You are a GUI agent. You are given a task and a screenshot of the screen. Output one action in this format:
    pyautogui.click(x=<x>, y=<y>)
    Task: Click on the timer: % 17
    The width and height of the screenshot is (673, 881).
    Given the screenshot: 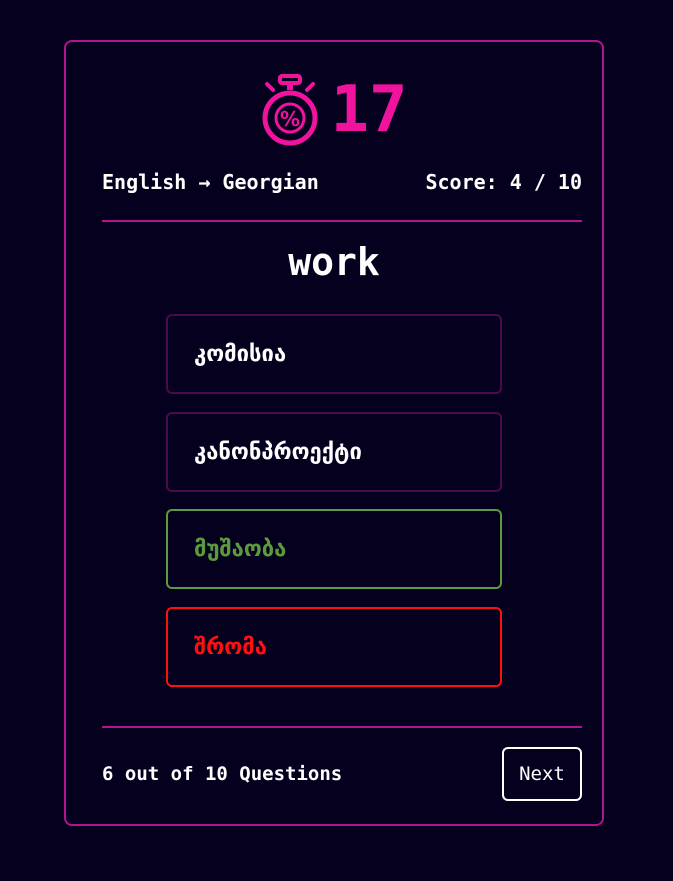 What is the action you would take?
    pyautogui.click(x=334, y=110)
    